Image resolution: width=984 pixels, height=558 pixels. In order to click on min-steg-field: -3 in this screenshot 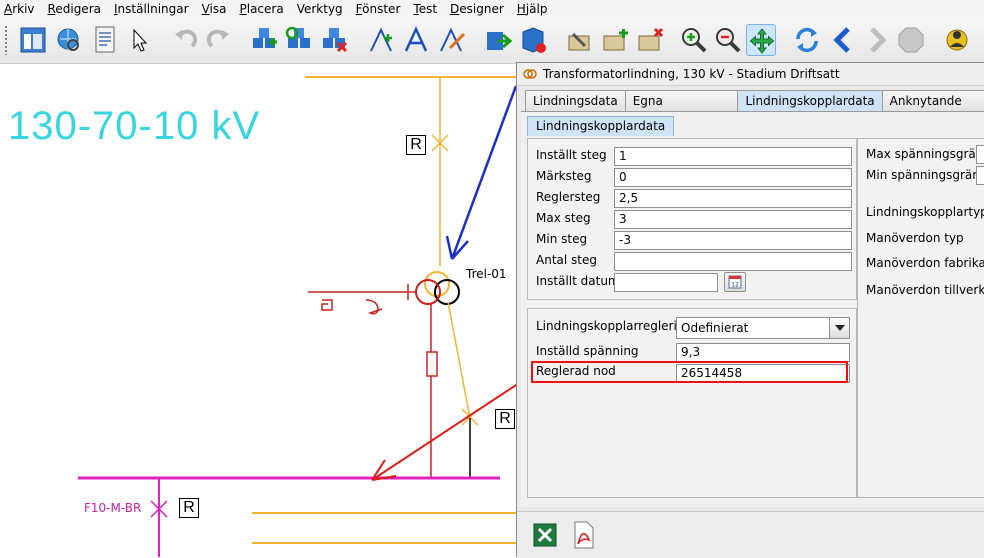, I will do `click(733, 240)`.